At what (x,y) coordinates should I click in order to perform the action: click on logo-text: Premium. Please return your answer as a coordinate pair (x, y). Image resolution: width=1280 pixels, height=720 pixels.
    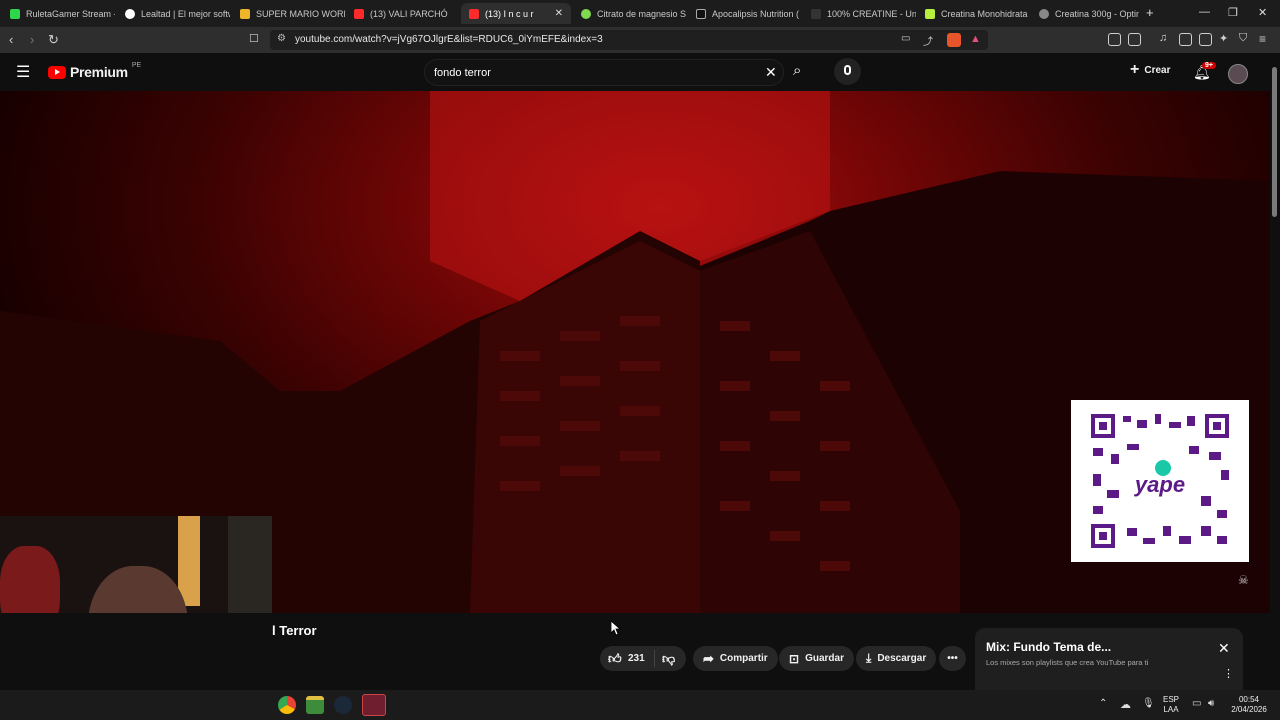
    Looking at the image, I should click on (99, 72).